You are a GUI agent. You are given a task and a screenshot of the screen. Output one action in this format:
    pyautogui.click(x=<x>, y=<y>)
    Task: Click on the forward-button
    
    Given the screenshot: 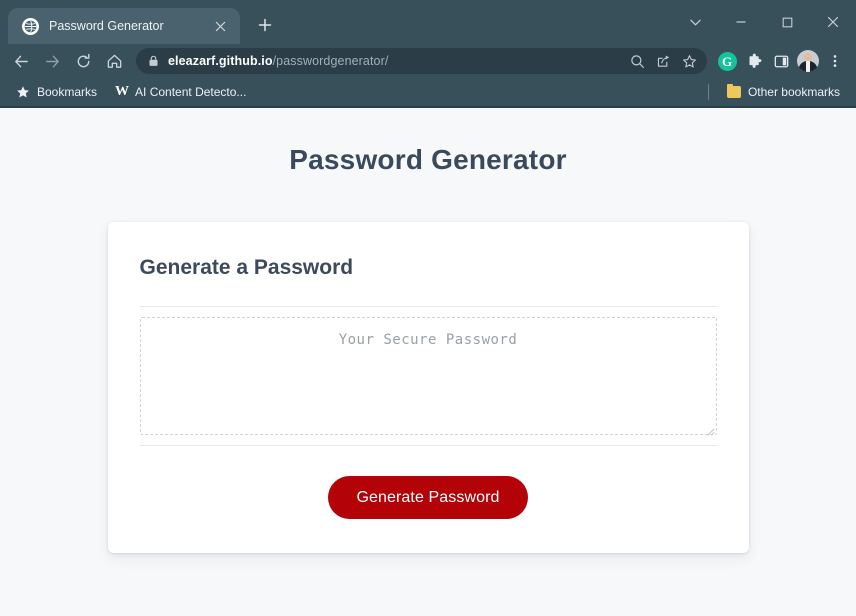 What is the action you would take?
    pyautogui.click(x=52, y=61)
    